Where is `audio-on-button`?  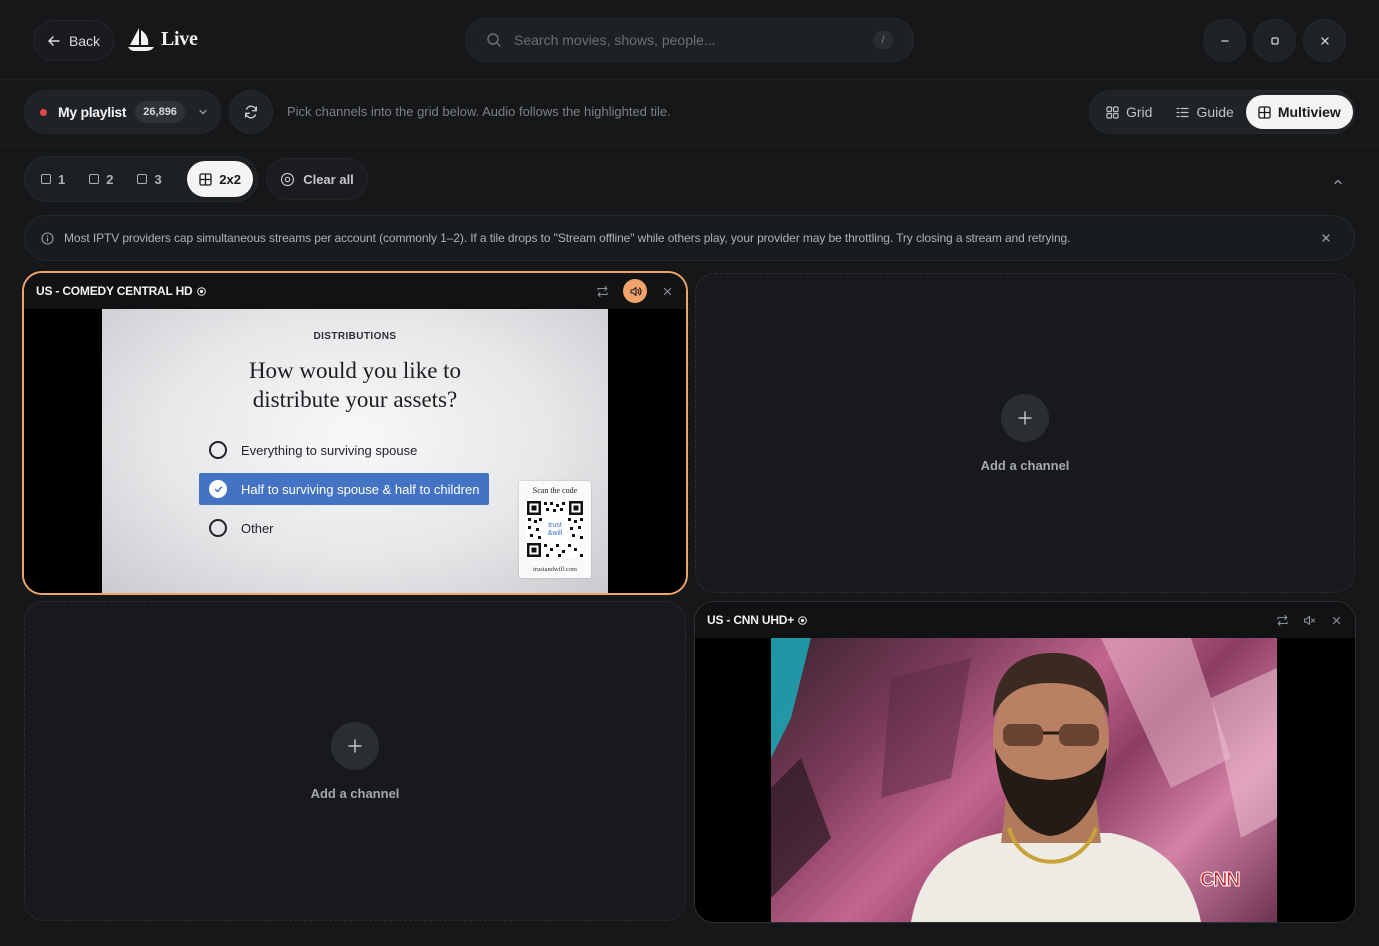
audio-on-button is located at coordinates (635, 291).